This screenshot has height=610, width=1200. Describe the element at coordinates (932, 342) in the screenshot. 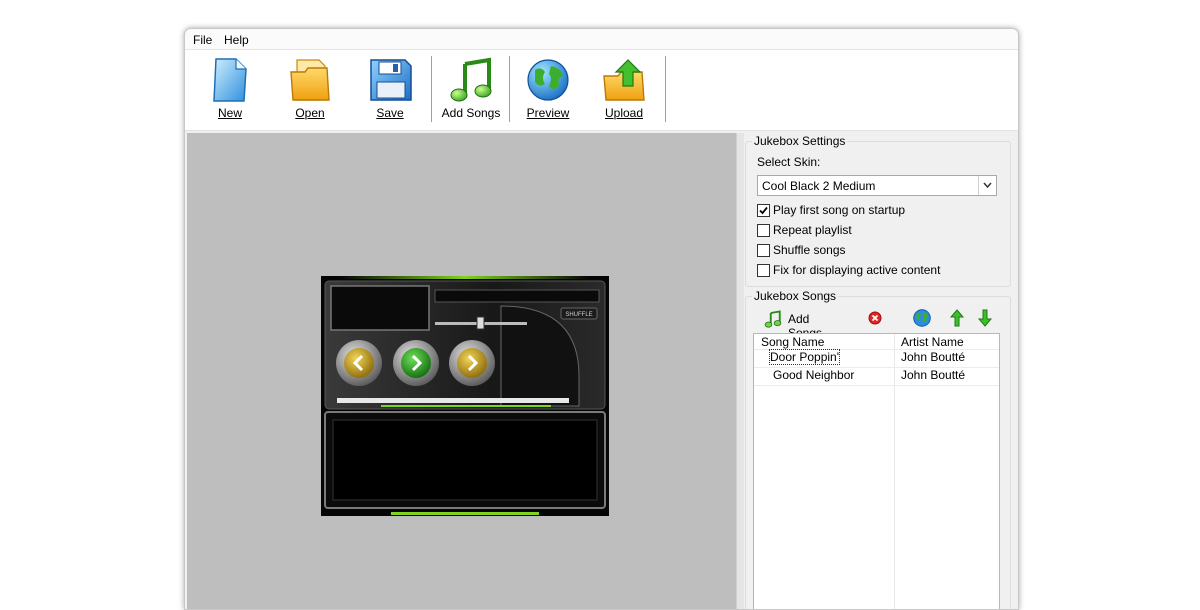

I see `column-header-artist-name: Artist Name` at that location.